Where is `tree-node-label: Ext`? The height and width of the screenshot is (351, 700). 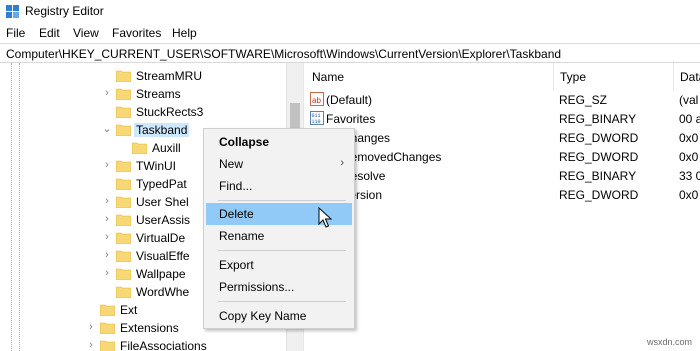 tree-node-label: Ext is located at coordinates (129, 310).